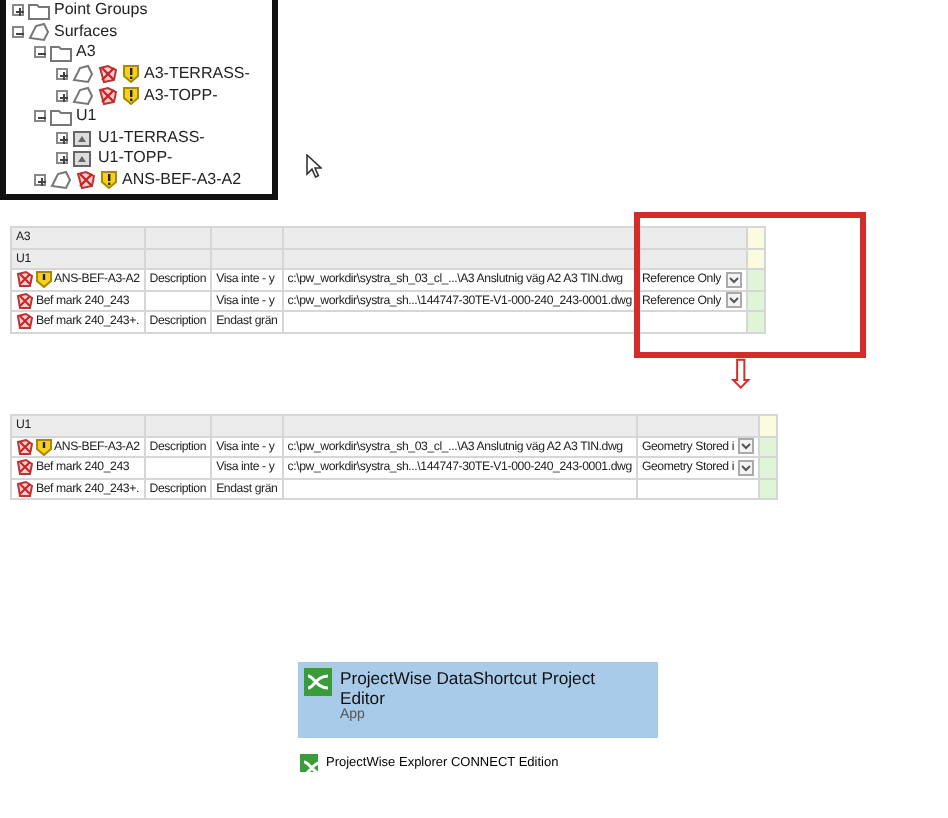 Image resolution: width=948 pixels, height=818 pixels. I want to click on tree-item-label: Point Groups, so click(101, 11).